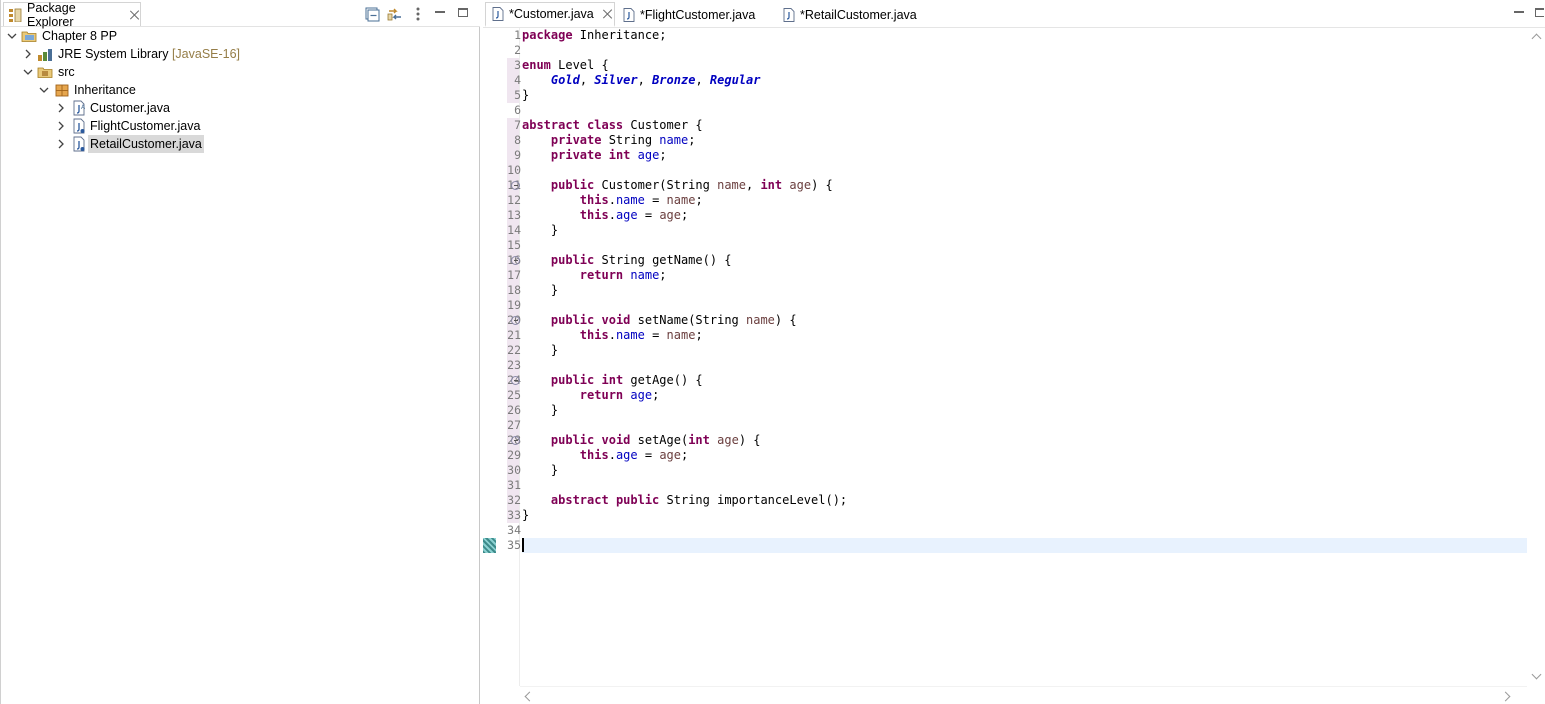 This screenshot has height=704, width=1545. Describe the element at coordinates (514, 170) in the screenshot. I see `line-number: 10` at that location.